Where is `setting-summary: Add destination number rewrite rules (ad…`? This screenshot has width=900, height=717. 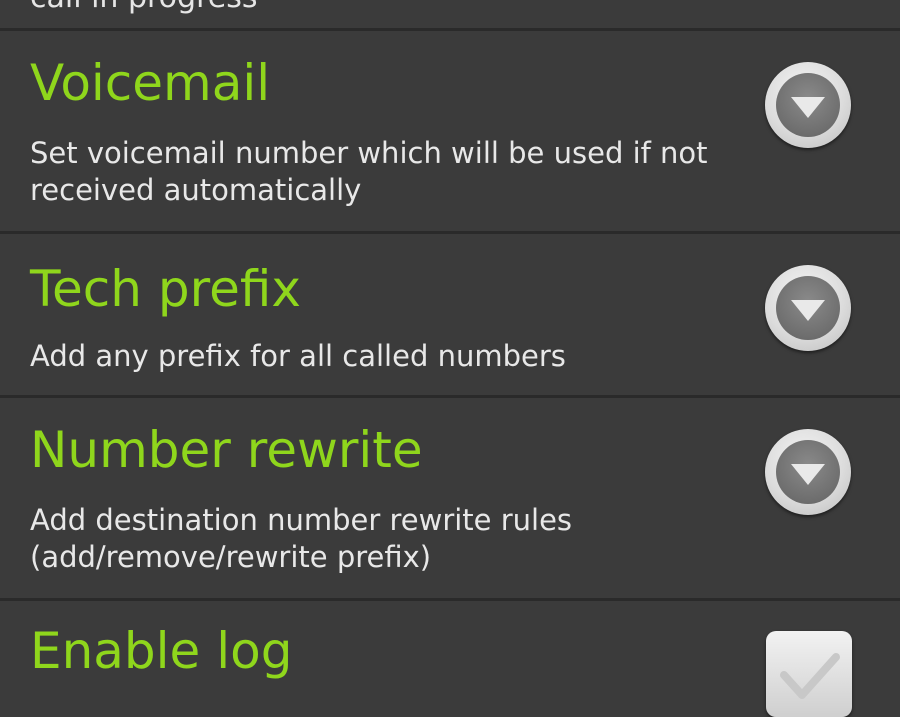
setting-summary: Add destination number rewrite rules (ad… is located at coordinates (301, 538).